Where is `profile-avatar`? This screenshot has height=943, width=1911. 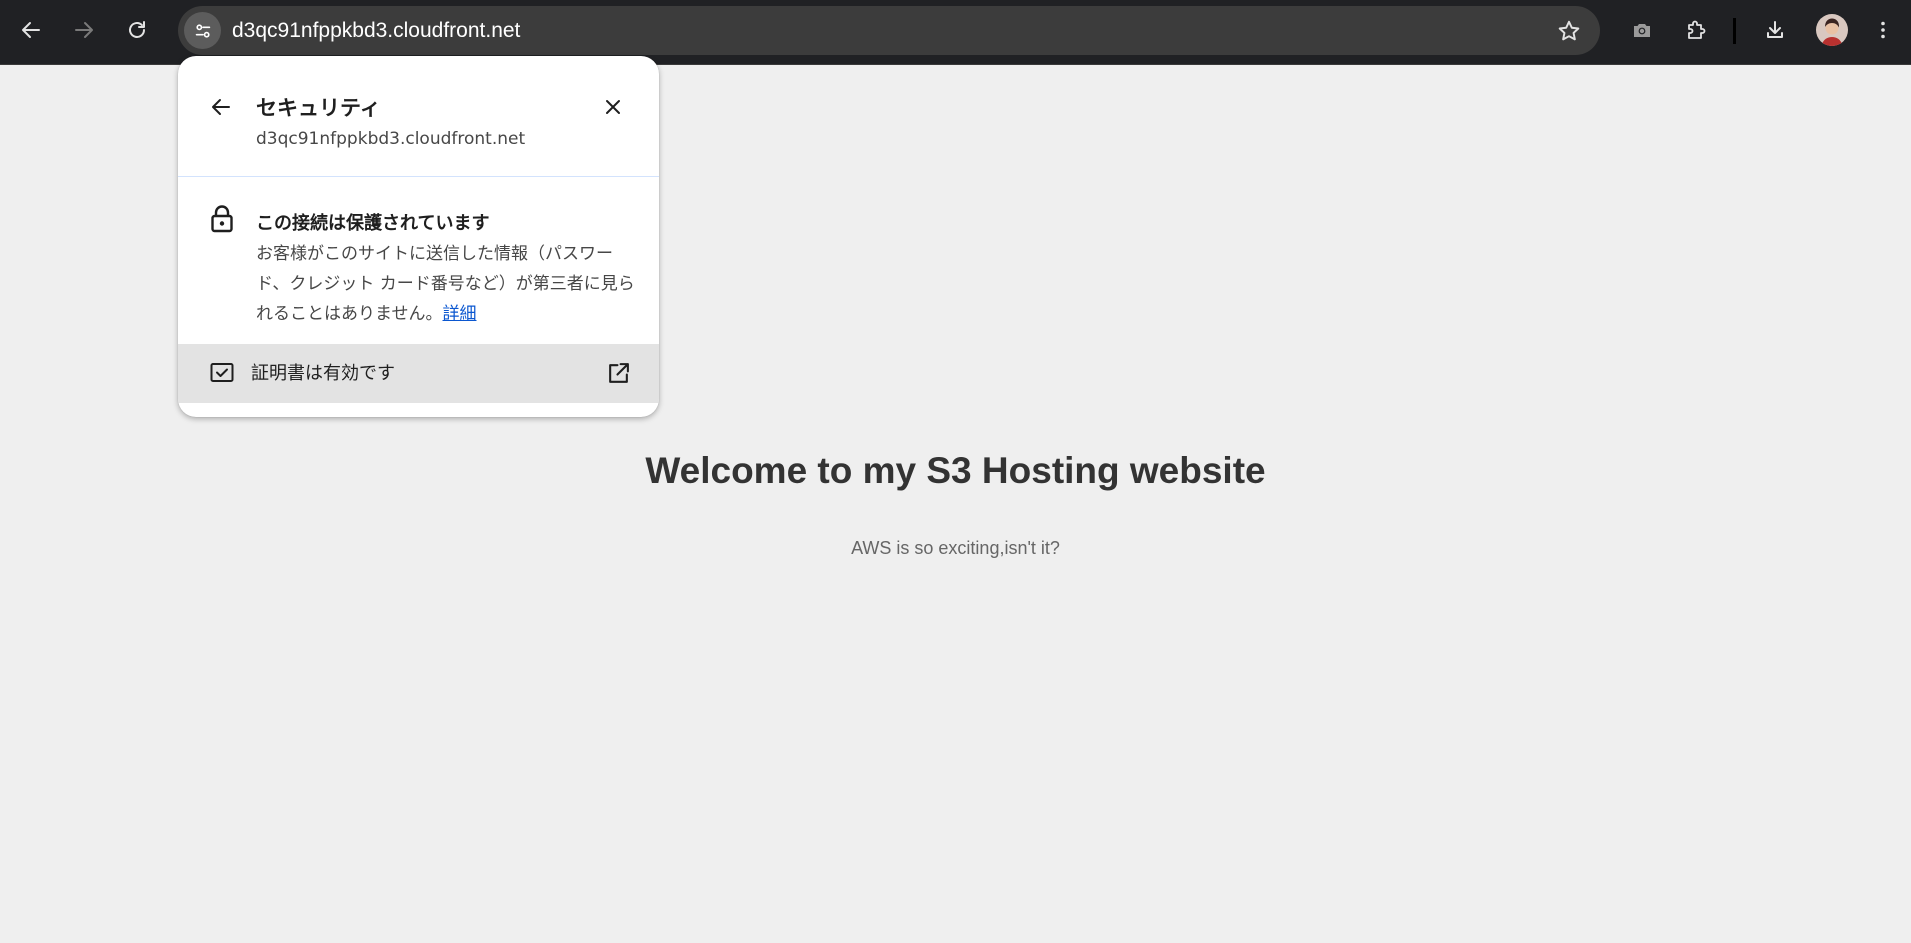
profile-avatar is located at coordinates (1832, 30).